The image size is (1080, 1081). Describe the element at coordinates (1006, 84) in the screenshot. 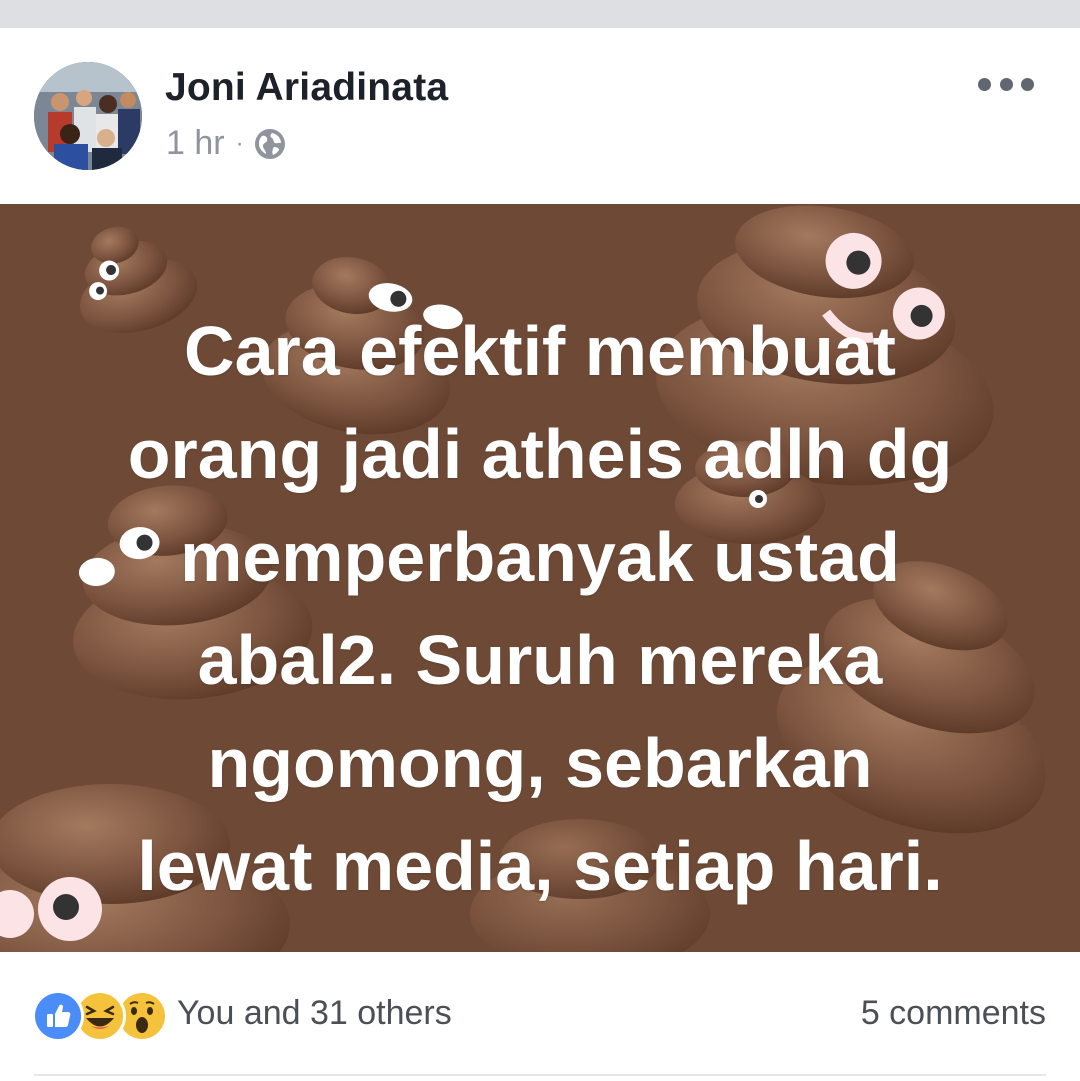

I see `more-options-icon` at that location.